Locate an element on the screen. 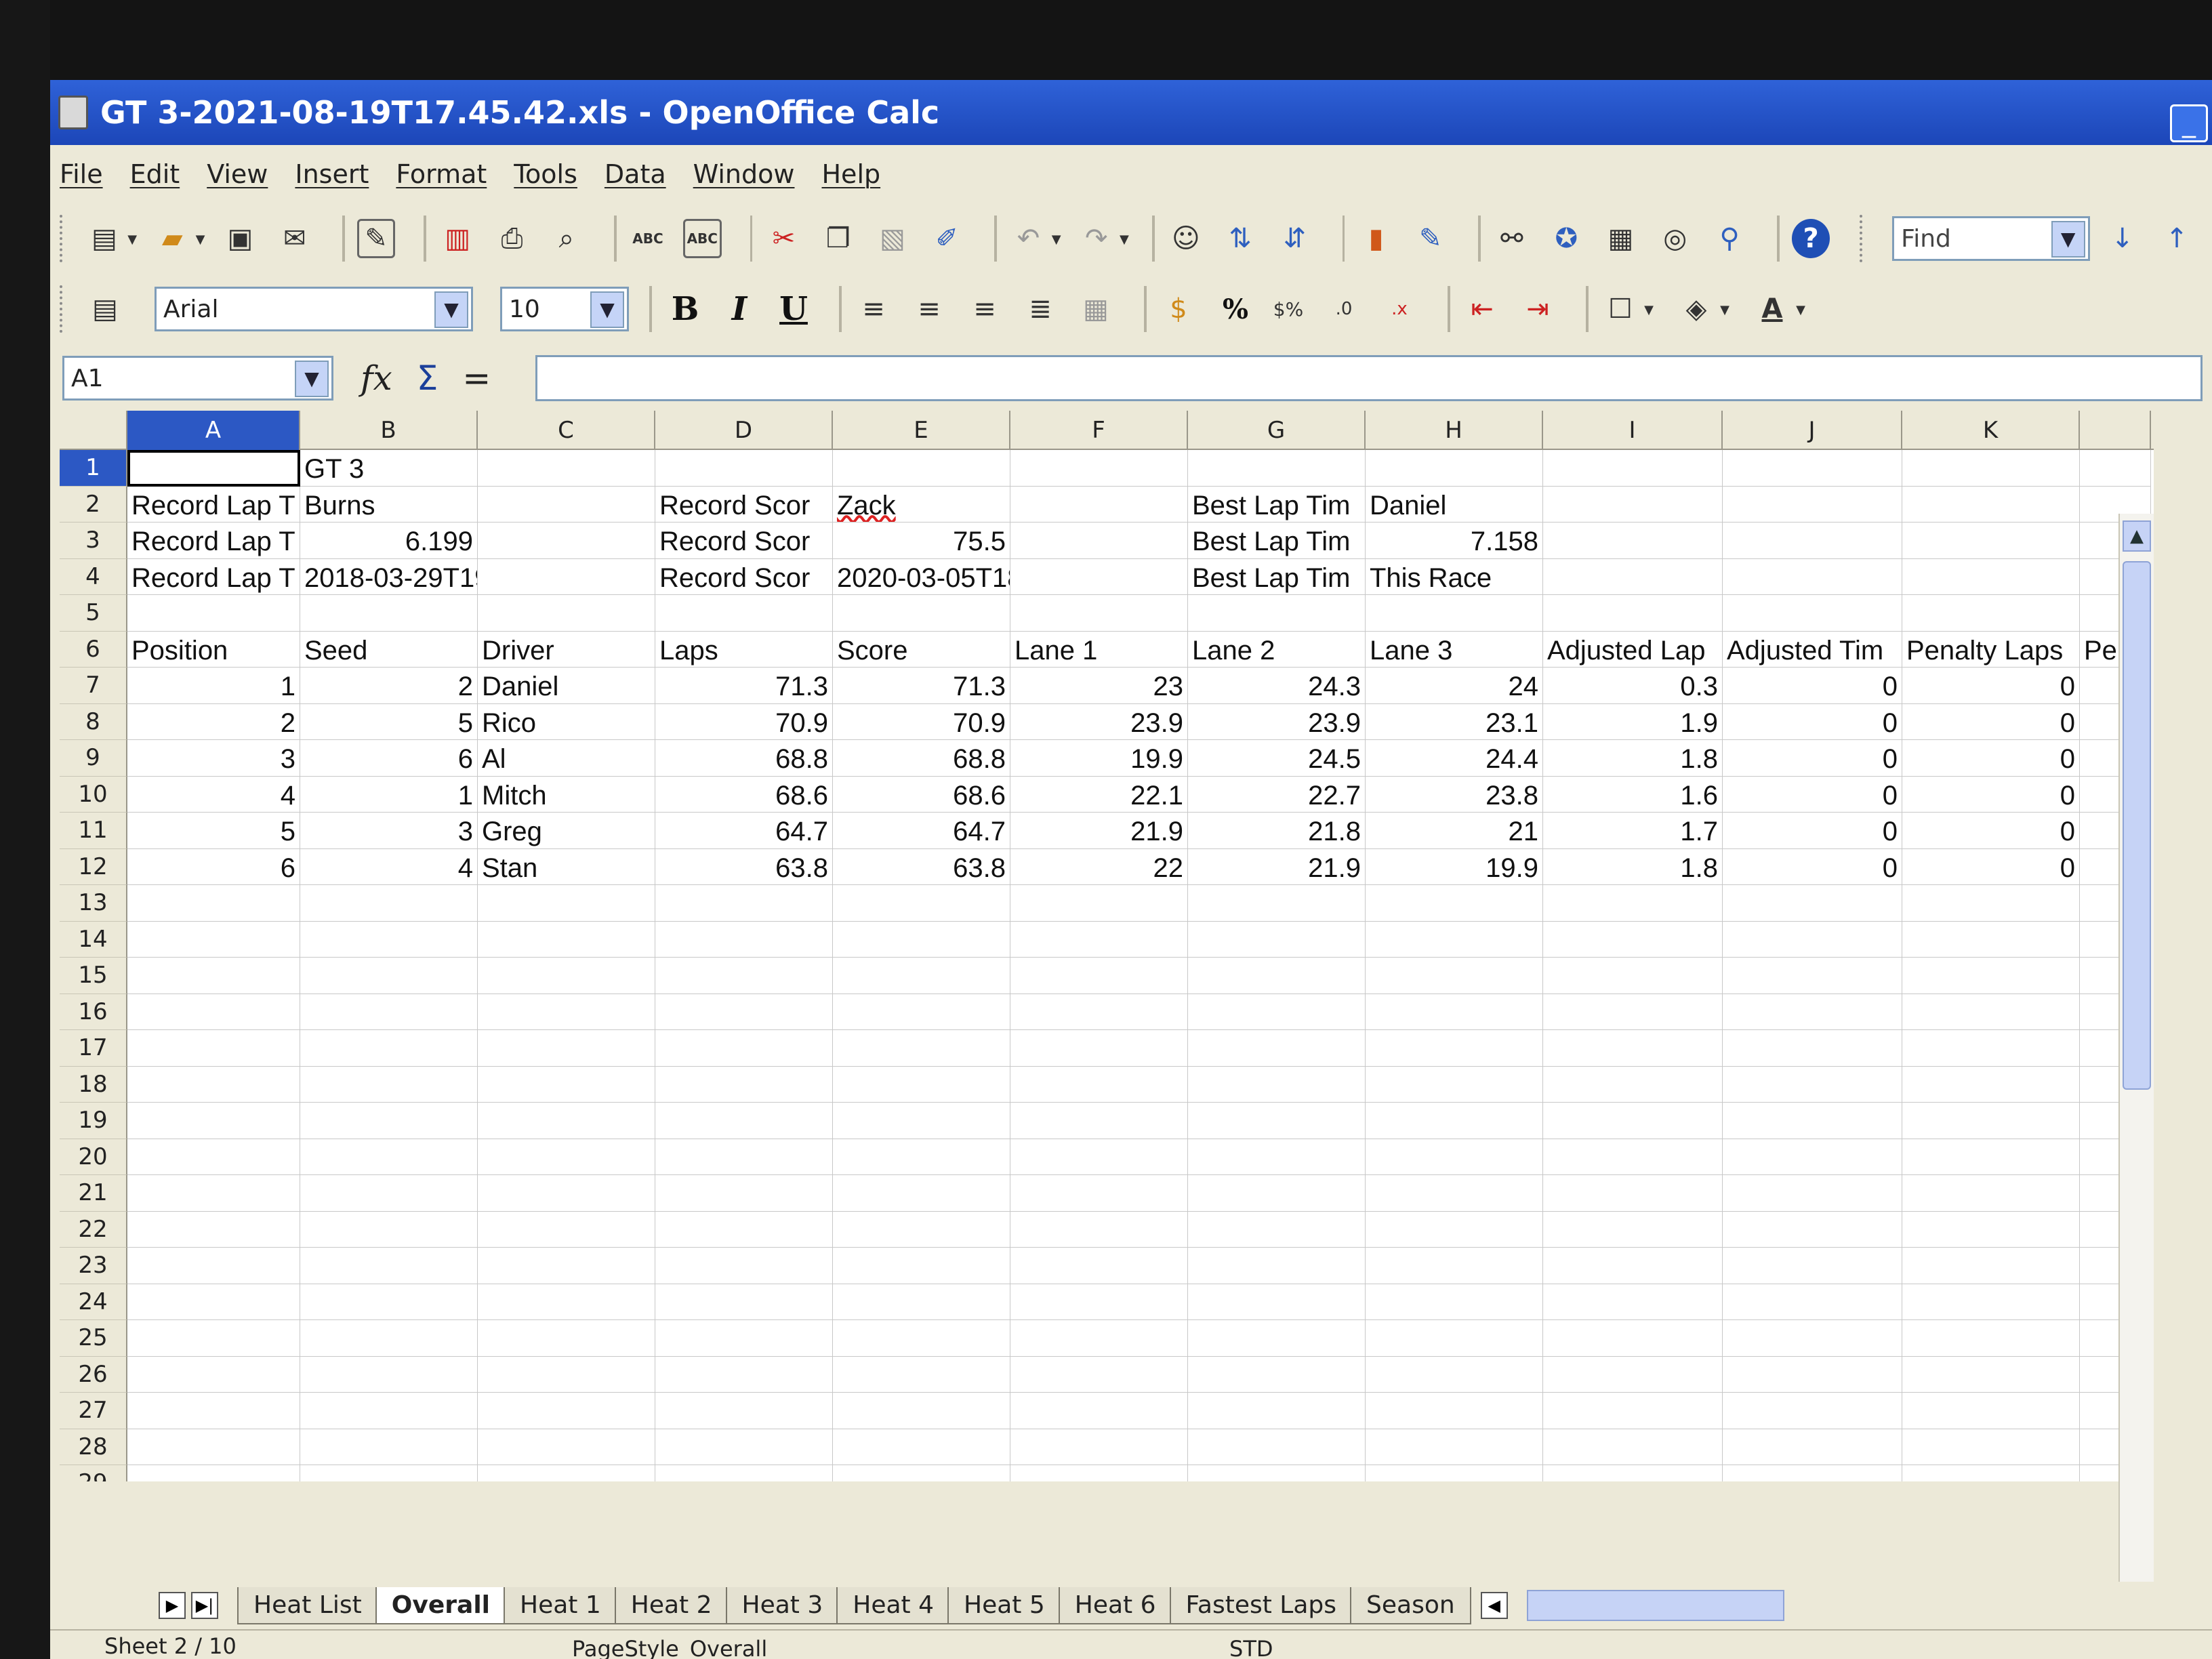  delete-decimal-icon: .x is located at coordinates (1399, 309).